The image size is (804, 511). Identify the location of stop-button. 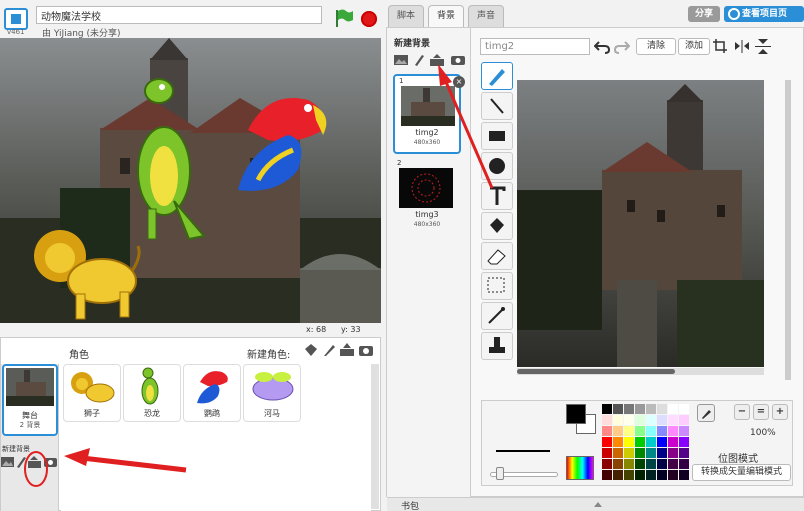
(369, 19).